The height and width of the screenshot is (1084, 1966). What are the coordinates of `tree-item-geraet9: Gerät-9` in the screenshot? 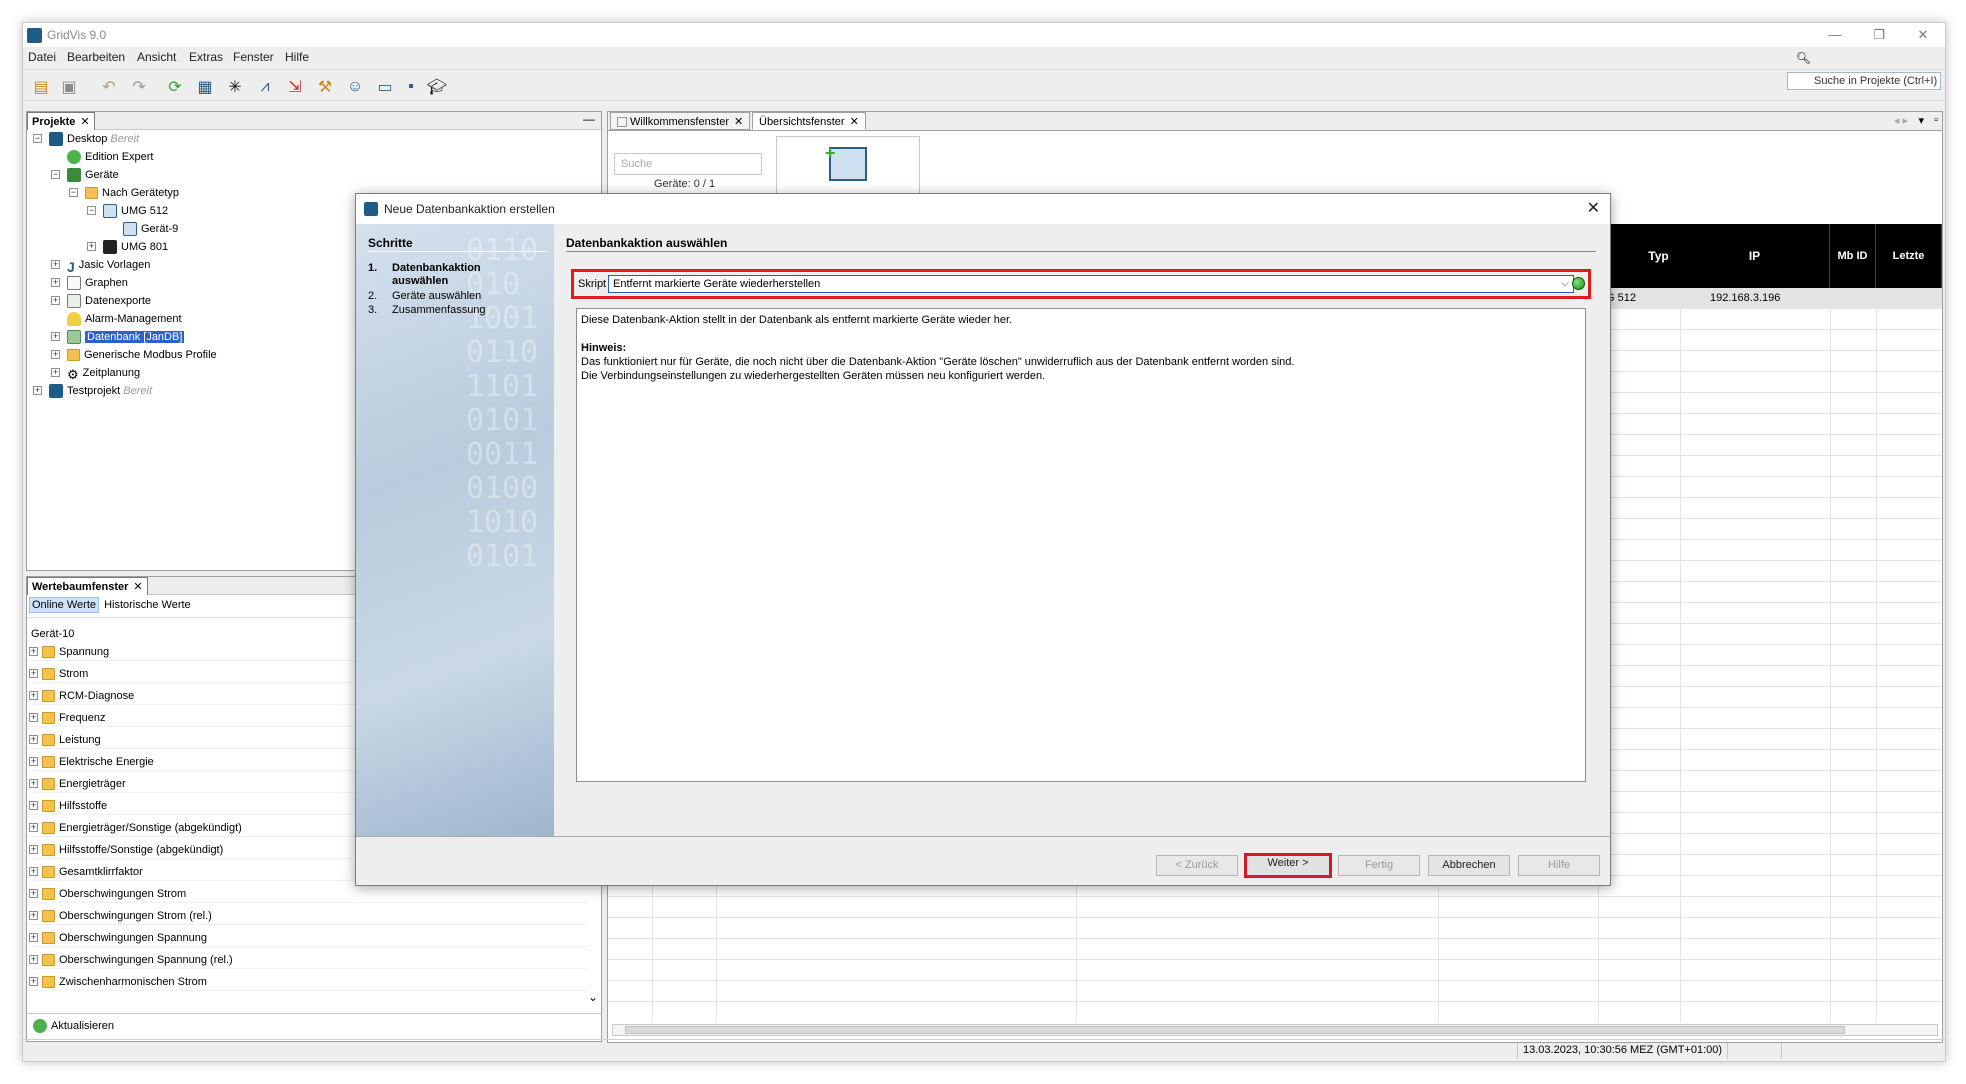 It's located at (150, 229).